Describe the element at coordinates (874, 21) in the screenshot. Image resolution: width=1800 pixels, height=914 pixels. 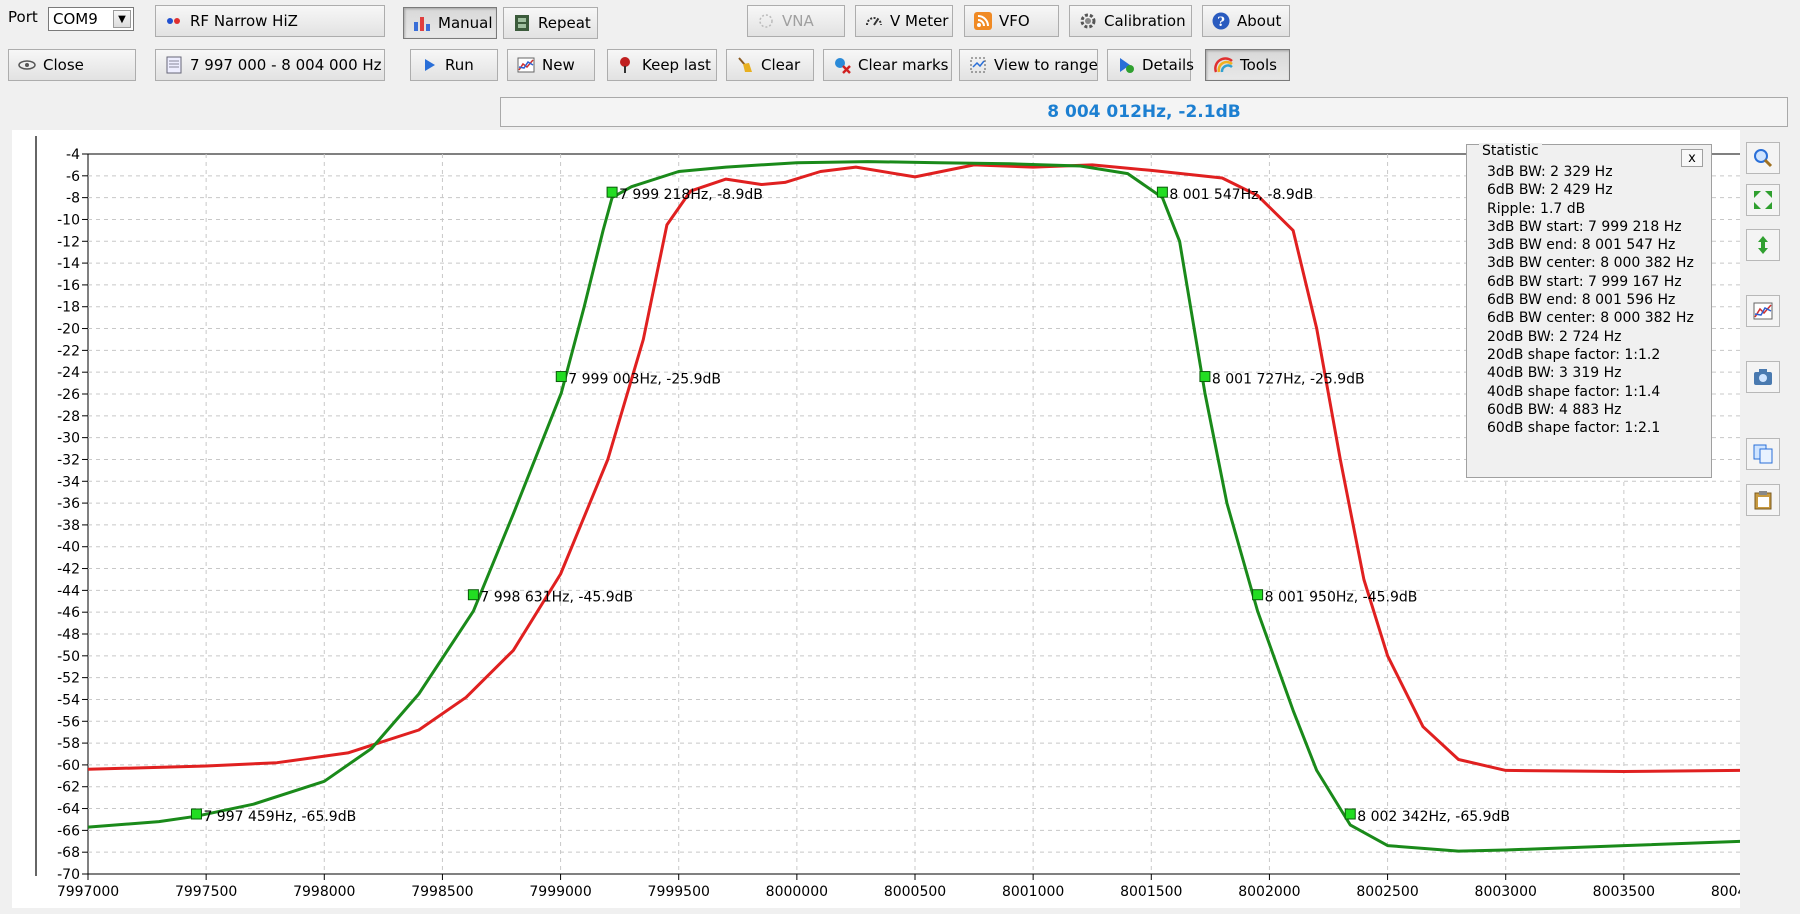
I see `vmeter-gauge-icon` at that location.